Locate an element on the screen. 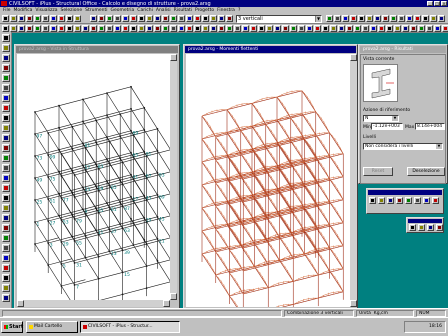 The image size is (448, 336). menu-item: Modifica is located at coordinates (23, 10).